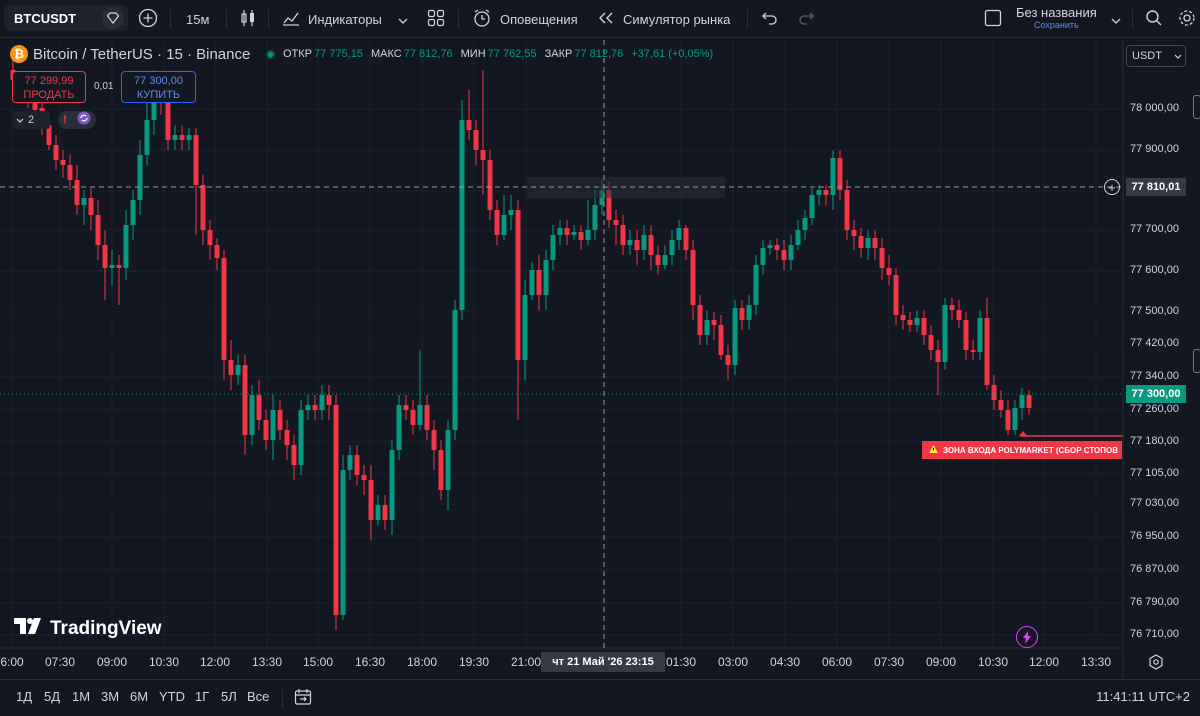 Image resolution: width=1200 pixels, height=716 pixels. Describe the element at coordinates (785, 662) in the screenshot. I see `time-axis-label: 04:30` at that location.